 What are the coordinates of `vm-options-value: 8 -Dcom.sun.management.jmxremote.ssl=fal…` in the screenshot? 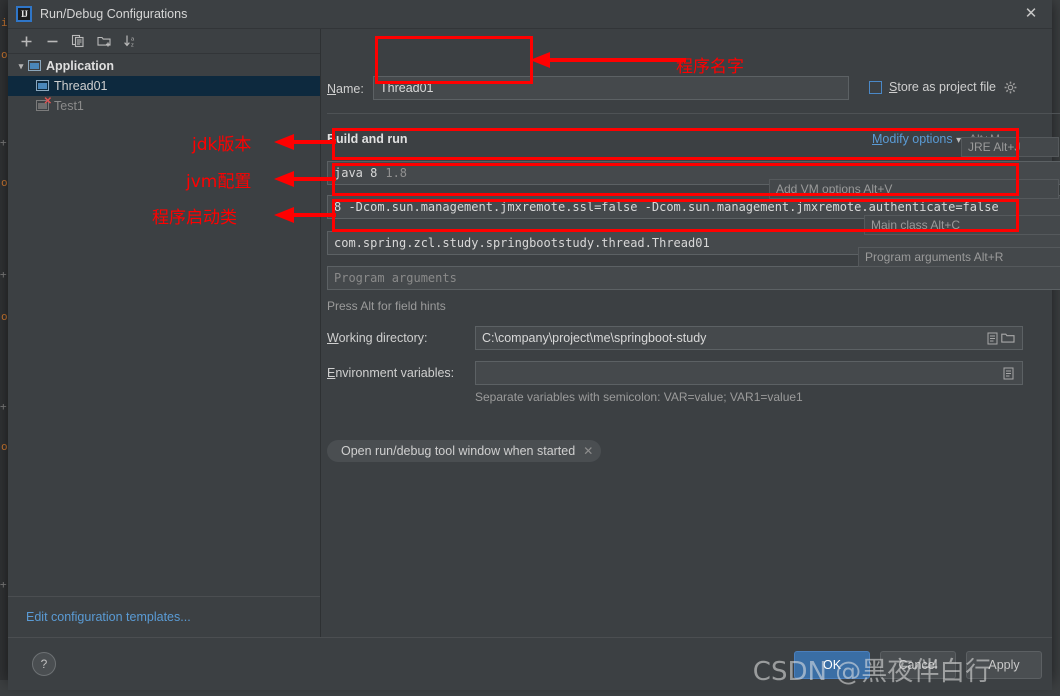 It's located at (666, 207).